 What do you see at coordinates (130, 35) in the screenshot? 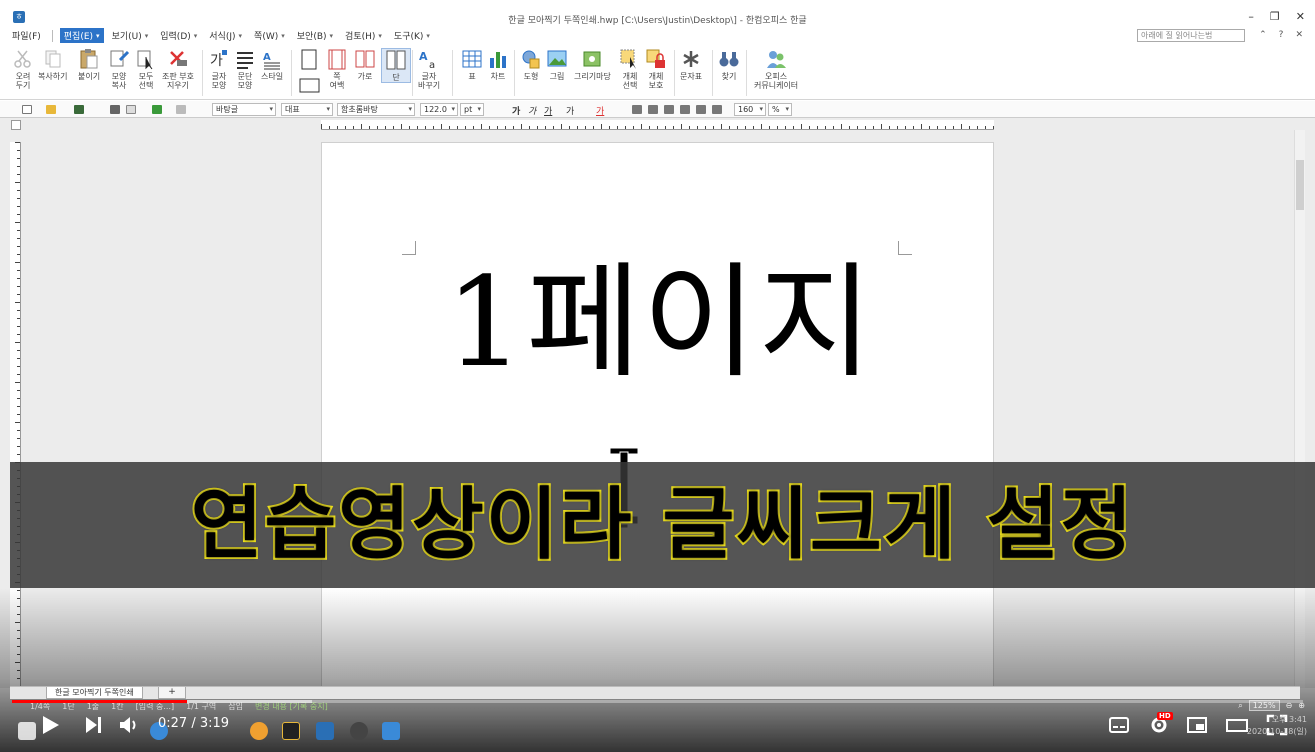
I see `menu-item-2: 보기(U) ▾` at bounding box center [130, 35].